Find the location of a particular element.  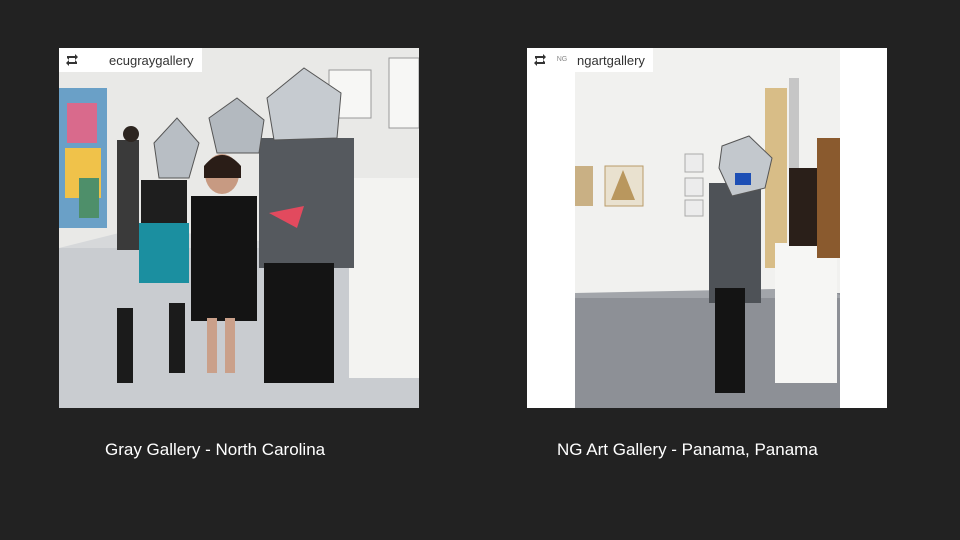

repost-tag: NG ngartgallery is located at coordinates (590, 60).